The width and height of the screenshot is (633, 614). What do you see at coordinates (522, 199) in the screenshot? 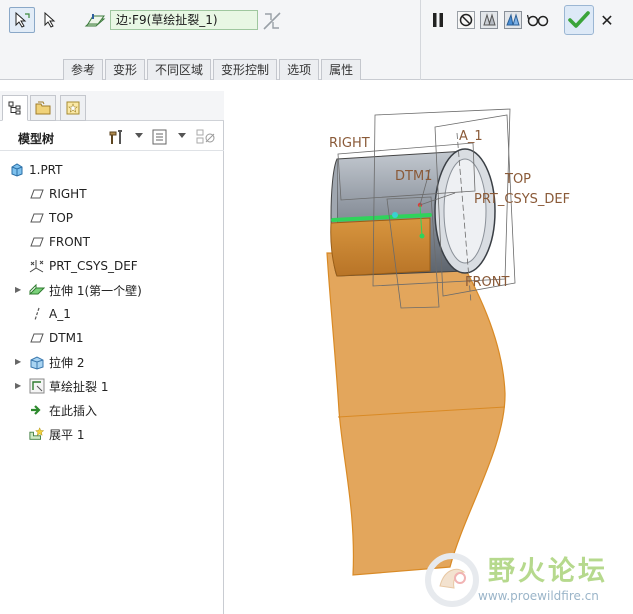
I see `csys-label: PRT_CSYS_DEF` at bounding box center [522, 199].